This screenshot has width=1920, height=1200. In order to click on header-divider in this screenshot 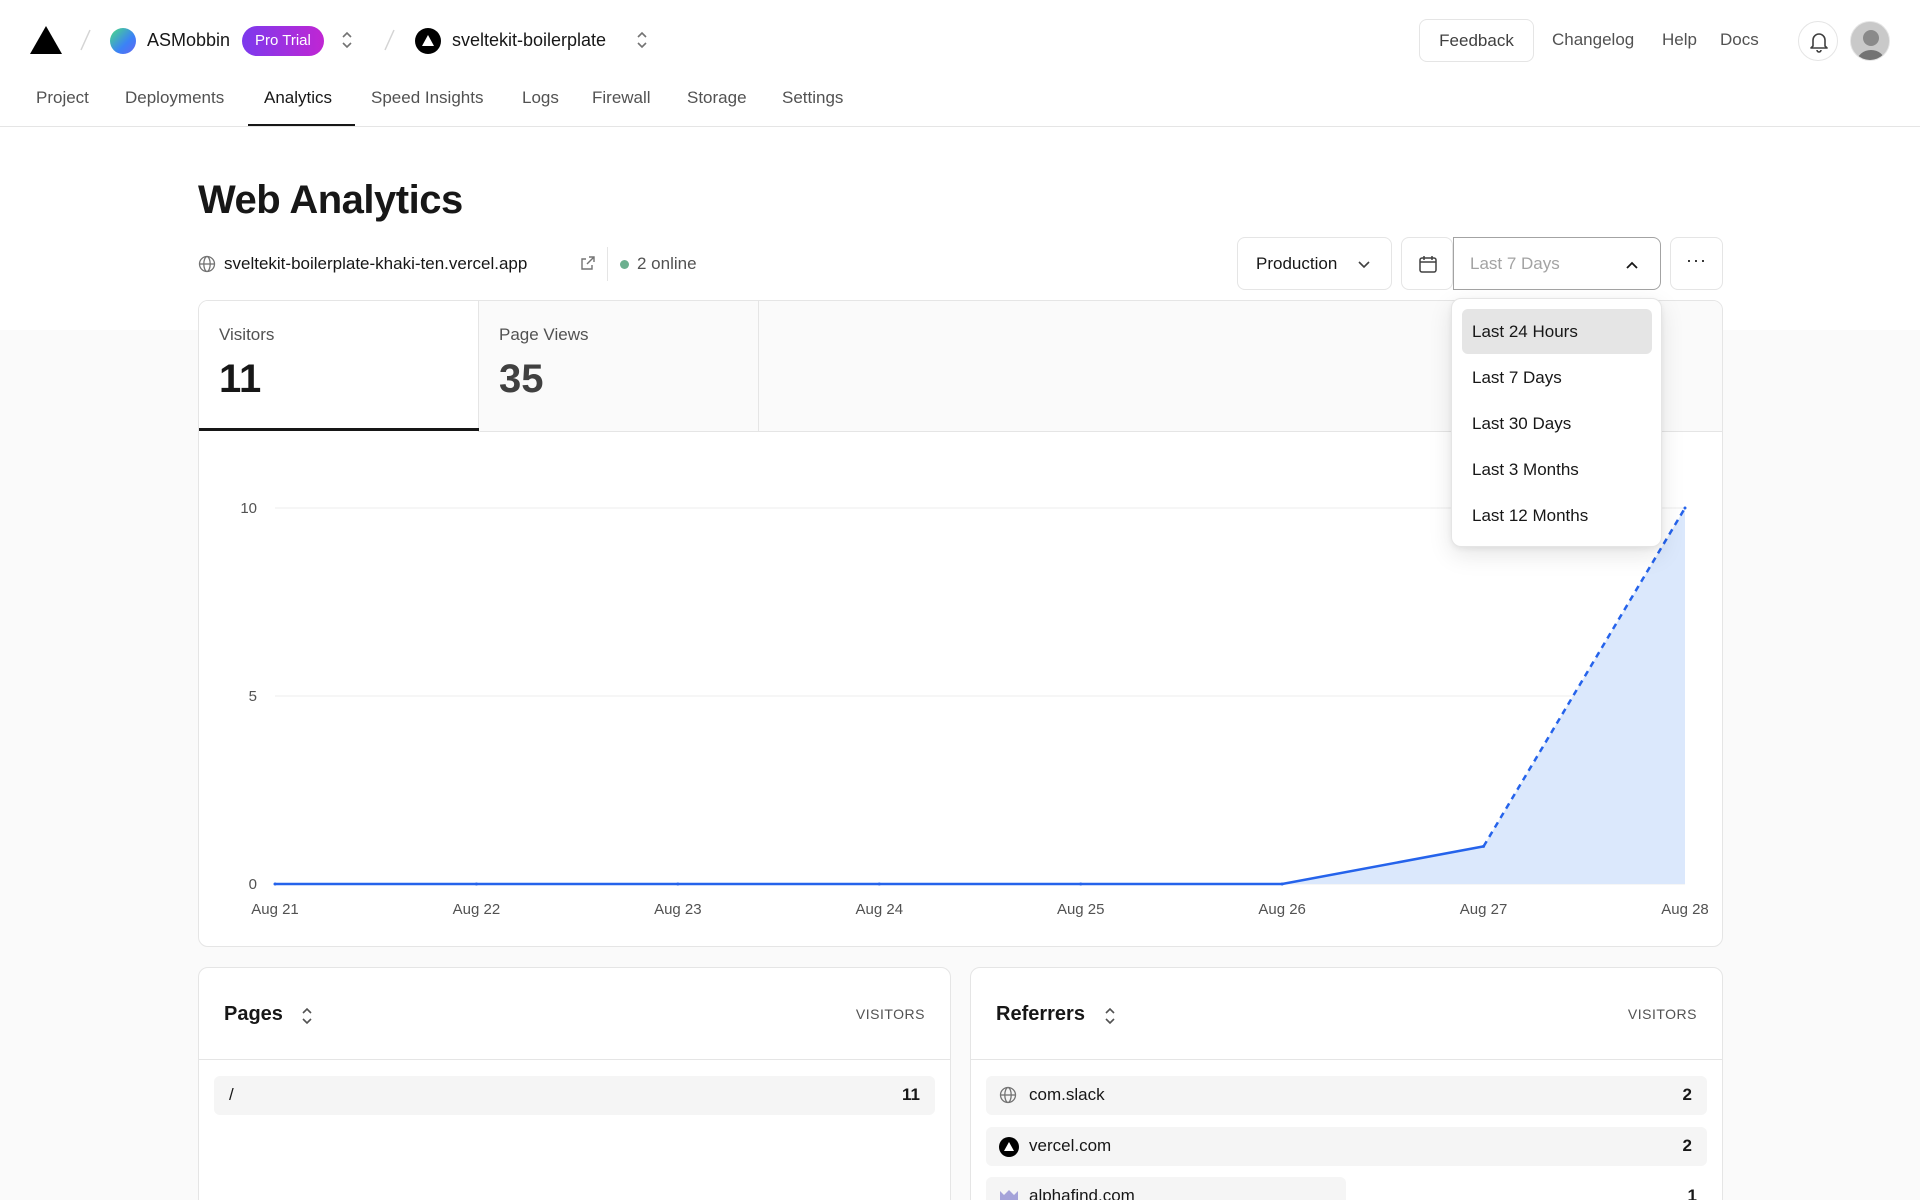, I will do `click(960, 126)`.